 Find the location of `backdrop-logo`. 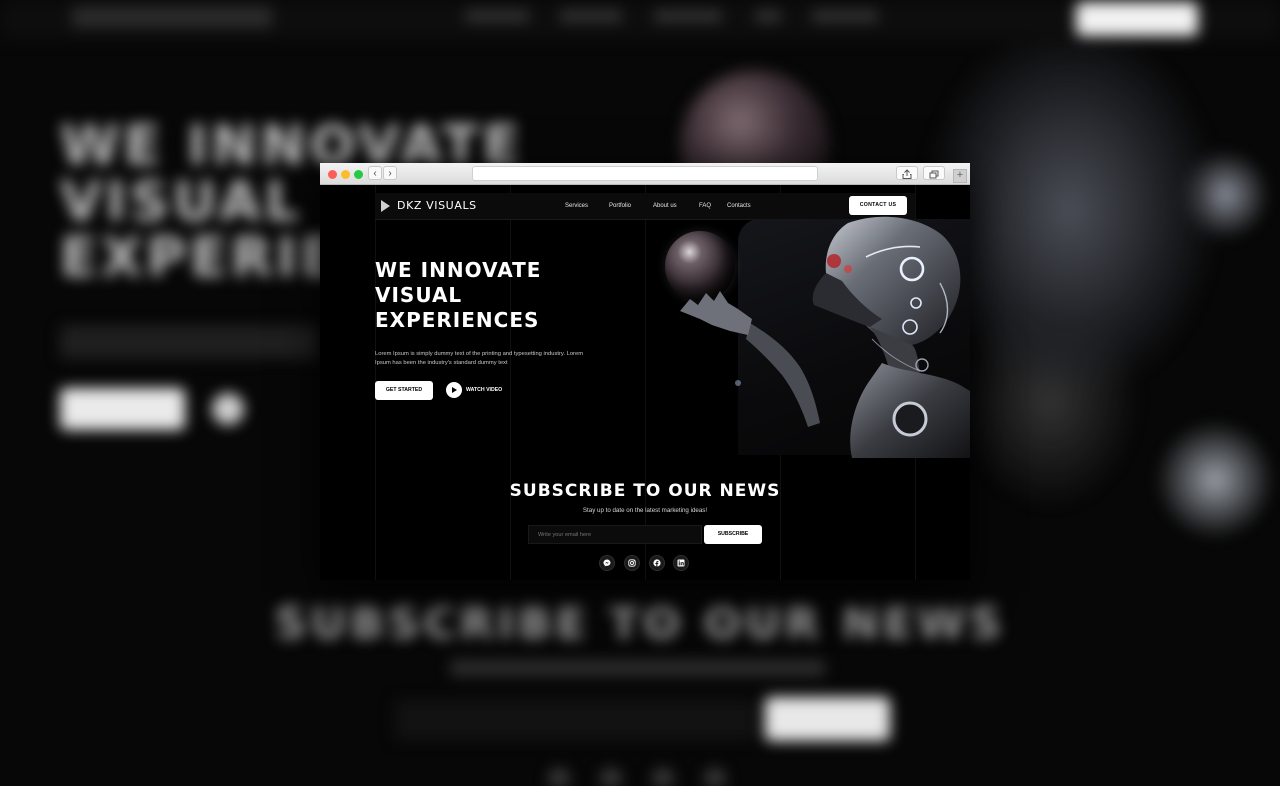

backdrop-logo is located at coordinates (172, 17).